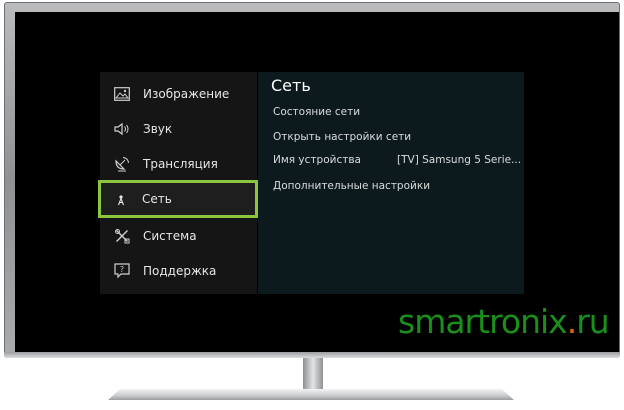  I want to click on submenu-title: Сеть, so click(291, 85).